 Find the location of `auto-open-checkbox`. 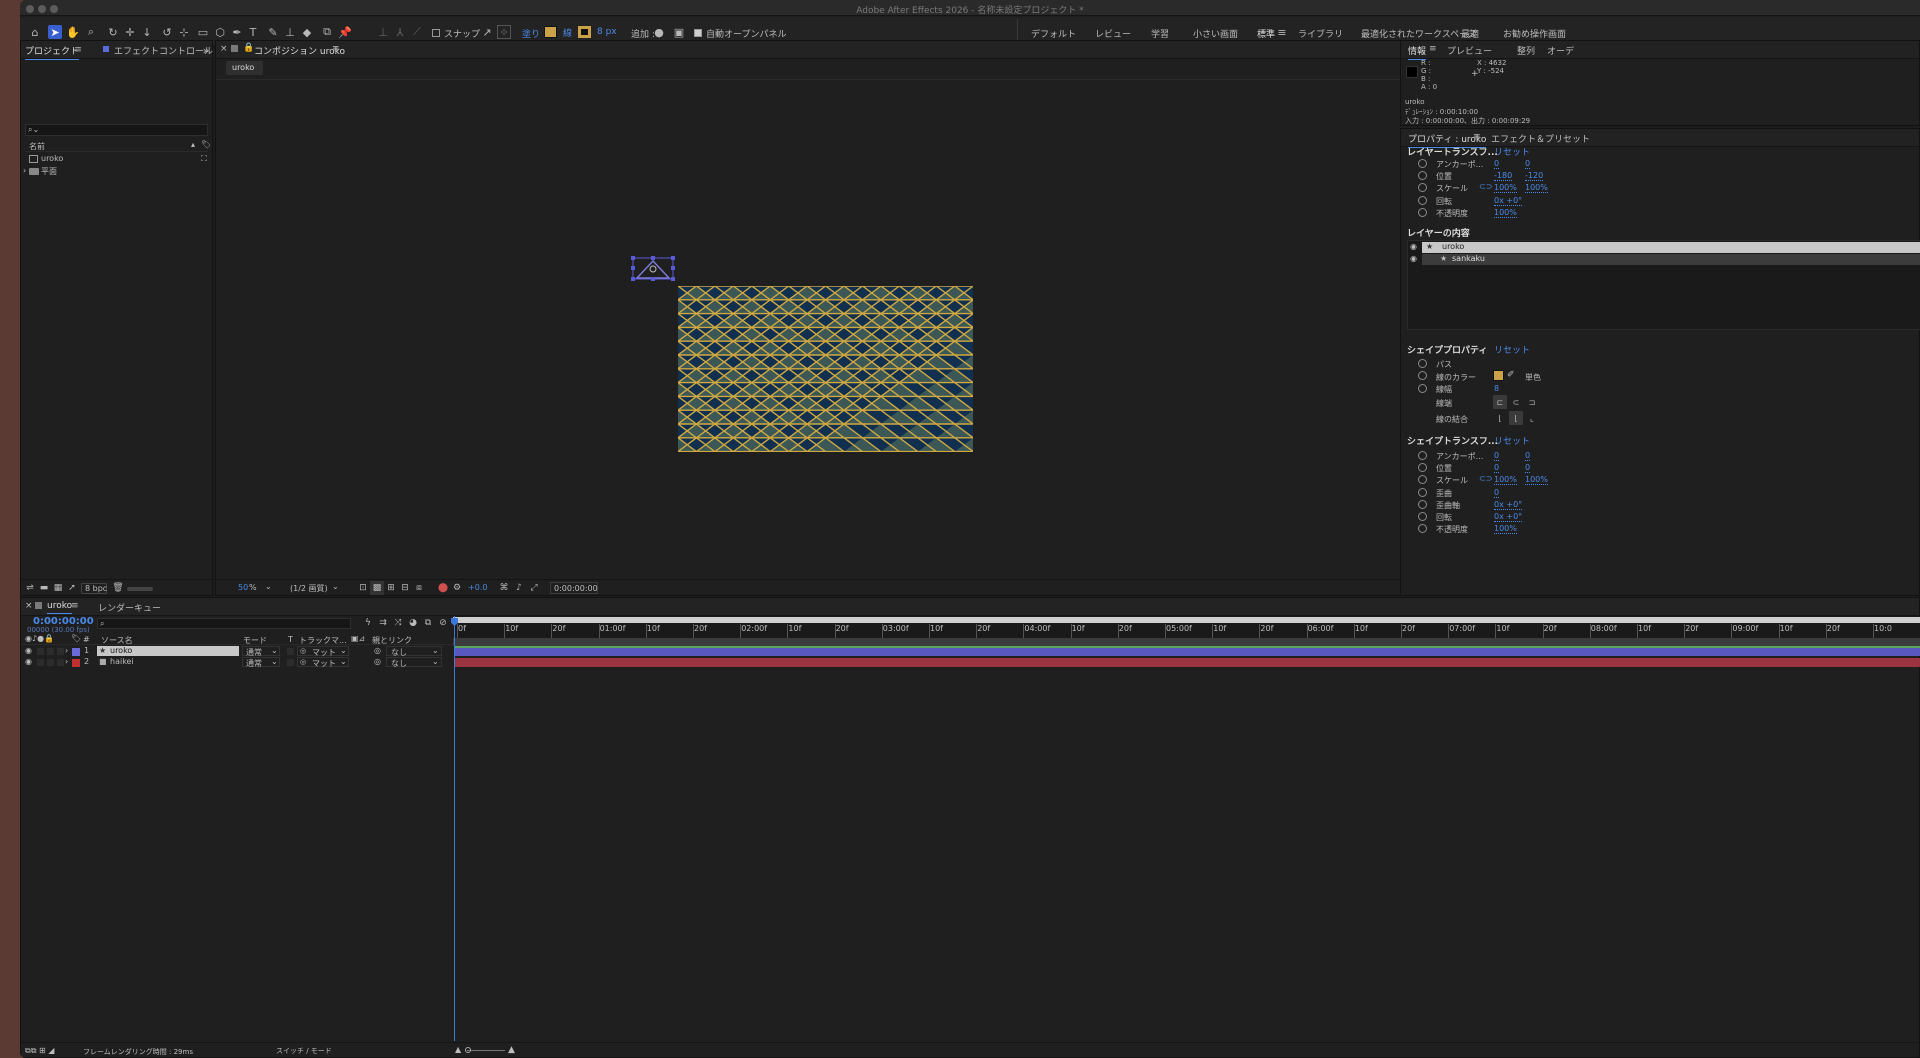

auto-open-checkbox is located at coordinates (698, 33).